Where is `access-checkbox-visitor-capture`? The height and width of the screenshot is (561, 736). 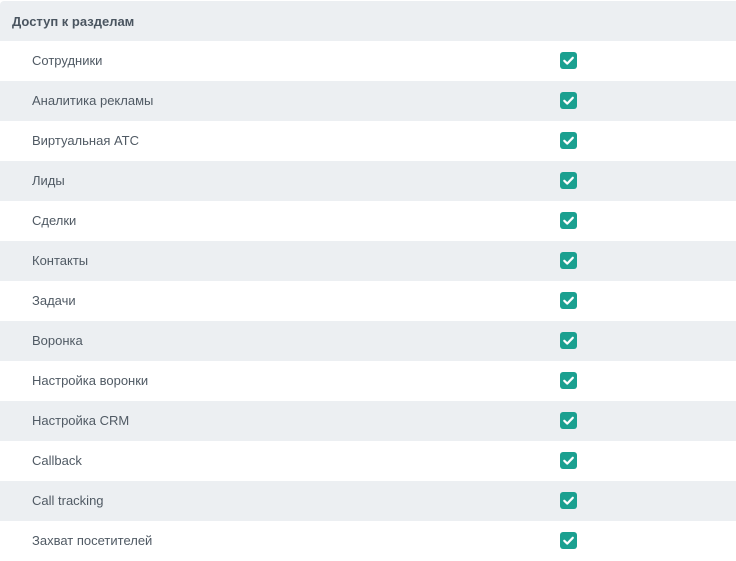 access-checkbox-visitor-capture is located at coordinates (568, 540).